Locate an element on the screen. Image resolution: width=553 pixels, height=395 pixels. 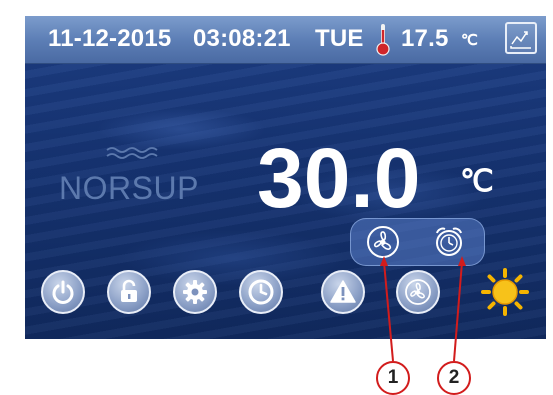
power-button is located at coordinates (63, 292).